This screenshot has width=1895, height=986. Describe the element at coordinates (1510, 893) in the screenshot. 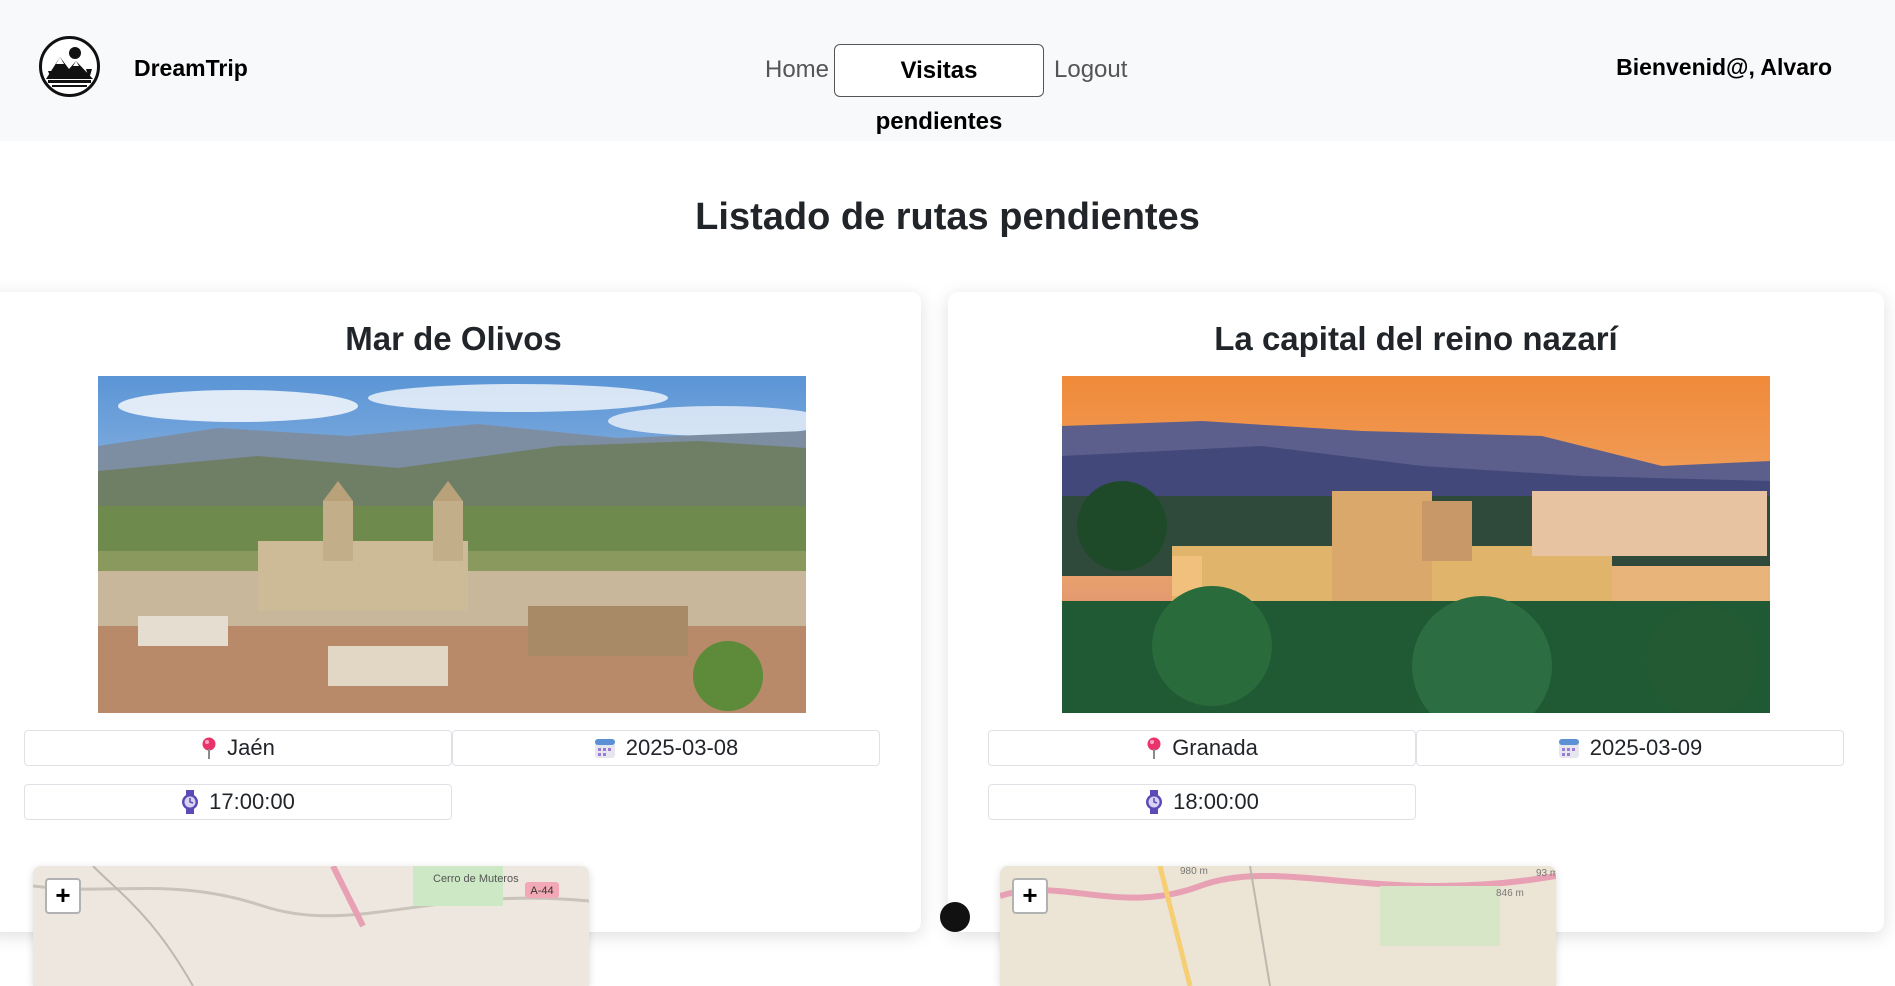

I see `map-elevation-label: 846 m` at that location.